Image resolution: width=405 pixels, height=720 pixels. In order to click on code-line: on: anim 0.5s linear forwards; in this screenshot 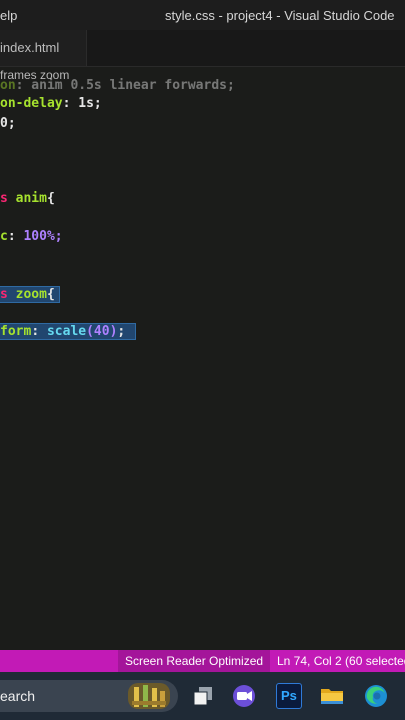, I will do `click(117, 85)`.